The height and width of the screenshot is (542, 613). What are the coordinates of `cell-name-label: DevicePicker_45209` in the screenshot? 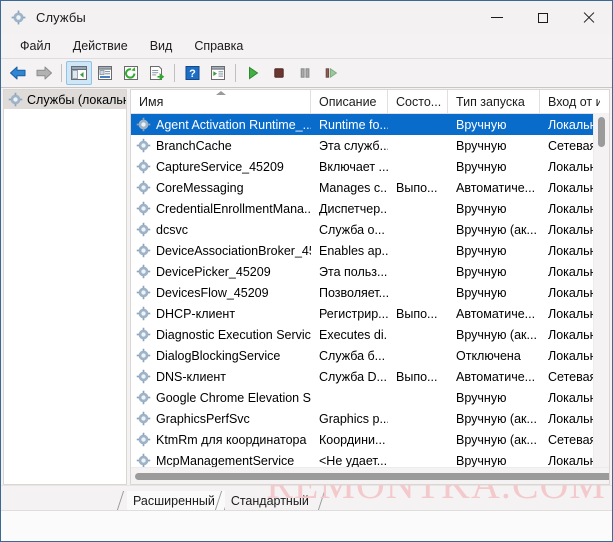 It's located at (213, 271).